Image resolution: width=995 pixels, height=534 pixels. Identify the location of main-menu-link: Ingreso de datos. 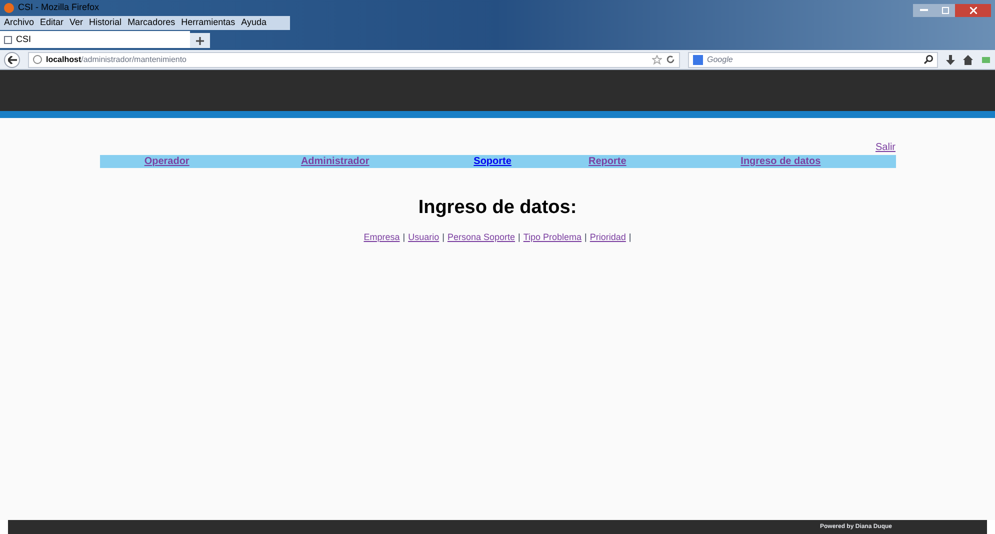
(780, 161).